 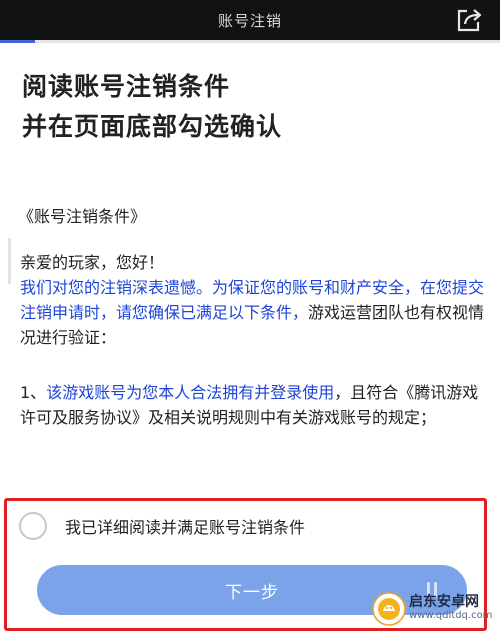 What do you see at coordinates (389, 609) in the screenshot?
I see `watermark-logo-icon` at bounding box center [389, 609].